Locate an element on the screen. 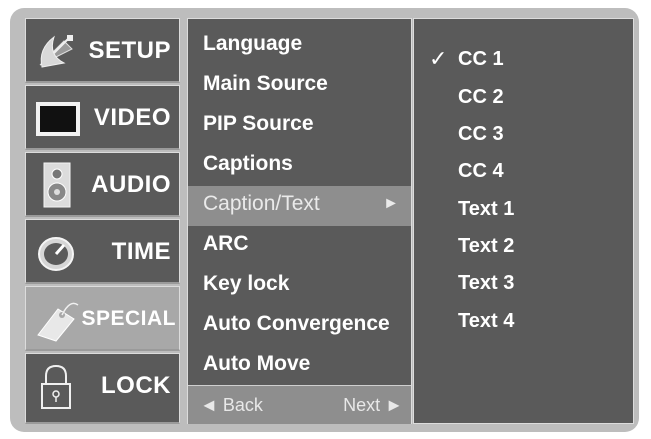  tab-special: SPECIAL is located at coordinates (102, 318).